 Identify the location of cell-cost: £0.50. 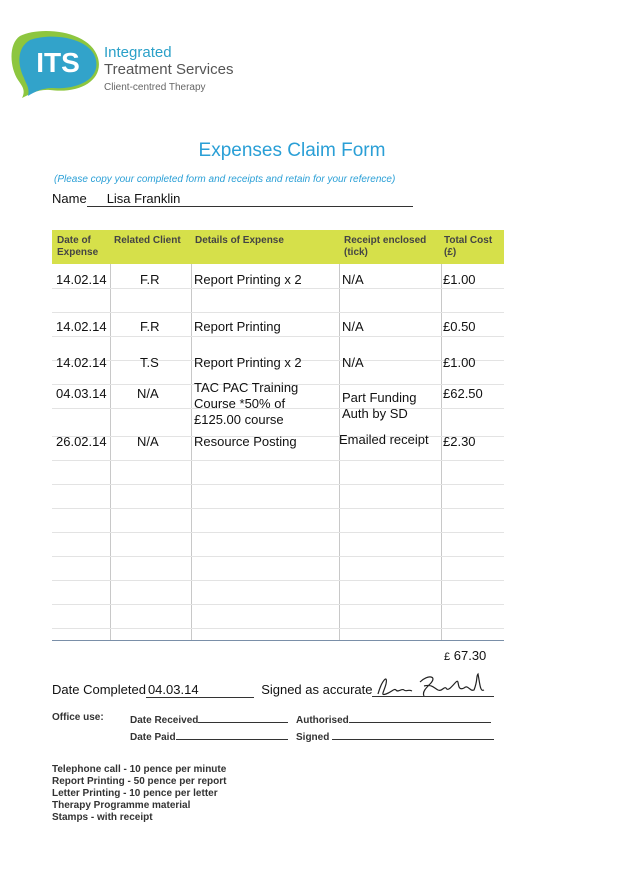
(459, 326).